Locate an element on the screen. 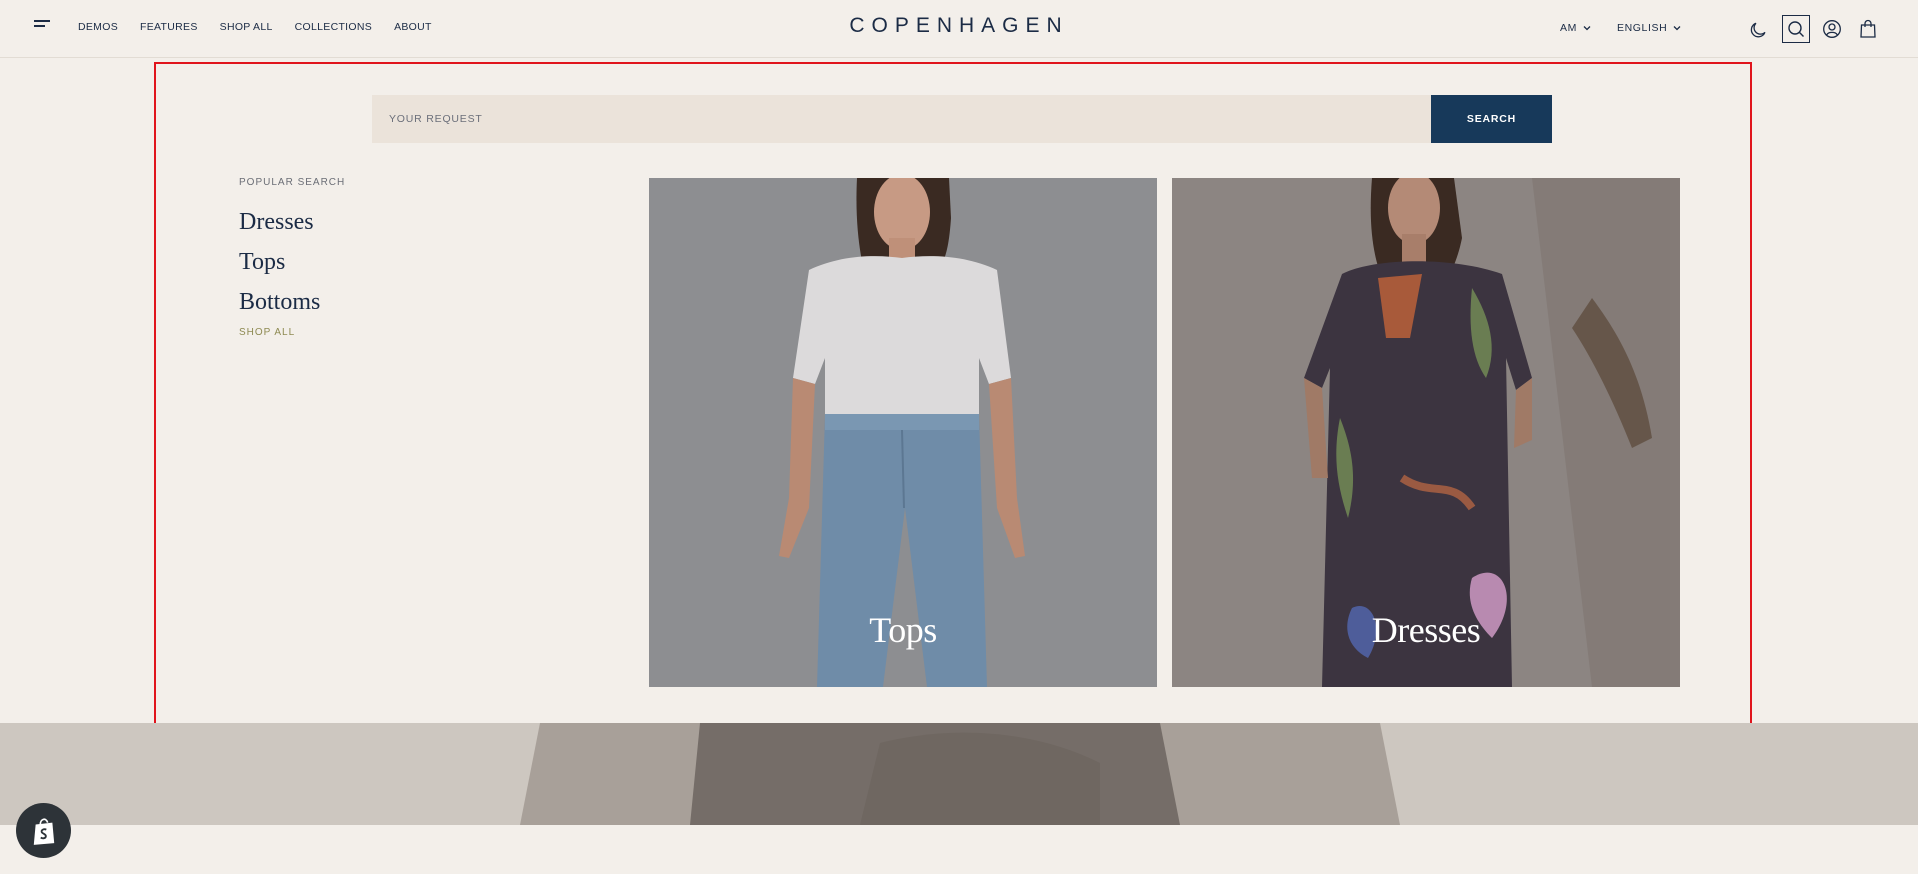 The image size is (1918, 874). user-icon is located at coordinates (1832, 29).